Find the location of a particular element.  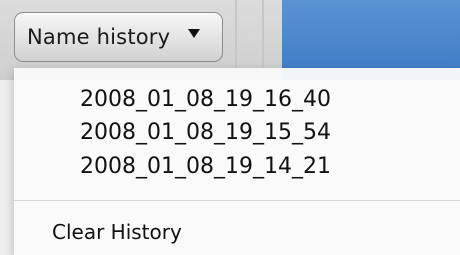

history-menu-item: 2008_01_08_19_15_54 is located at coordinates (237, 132).